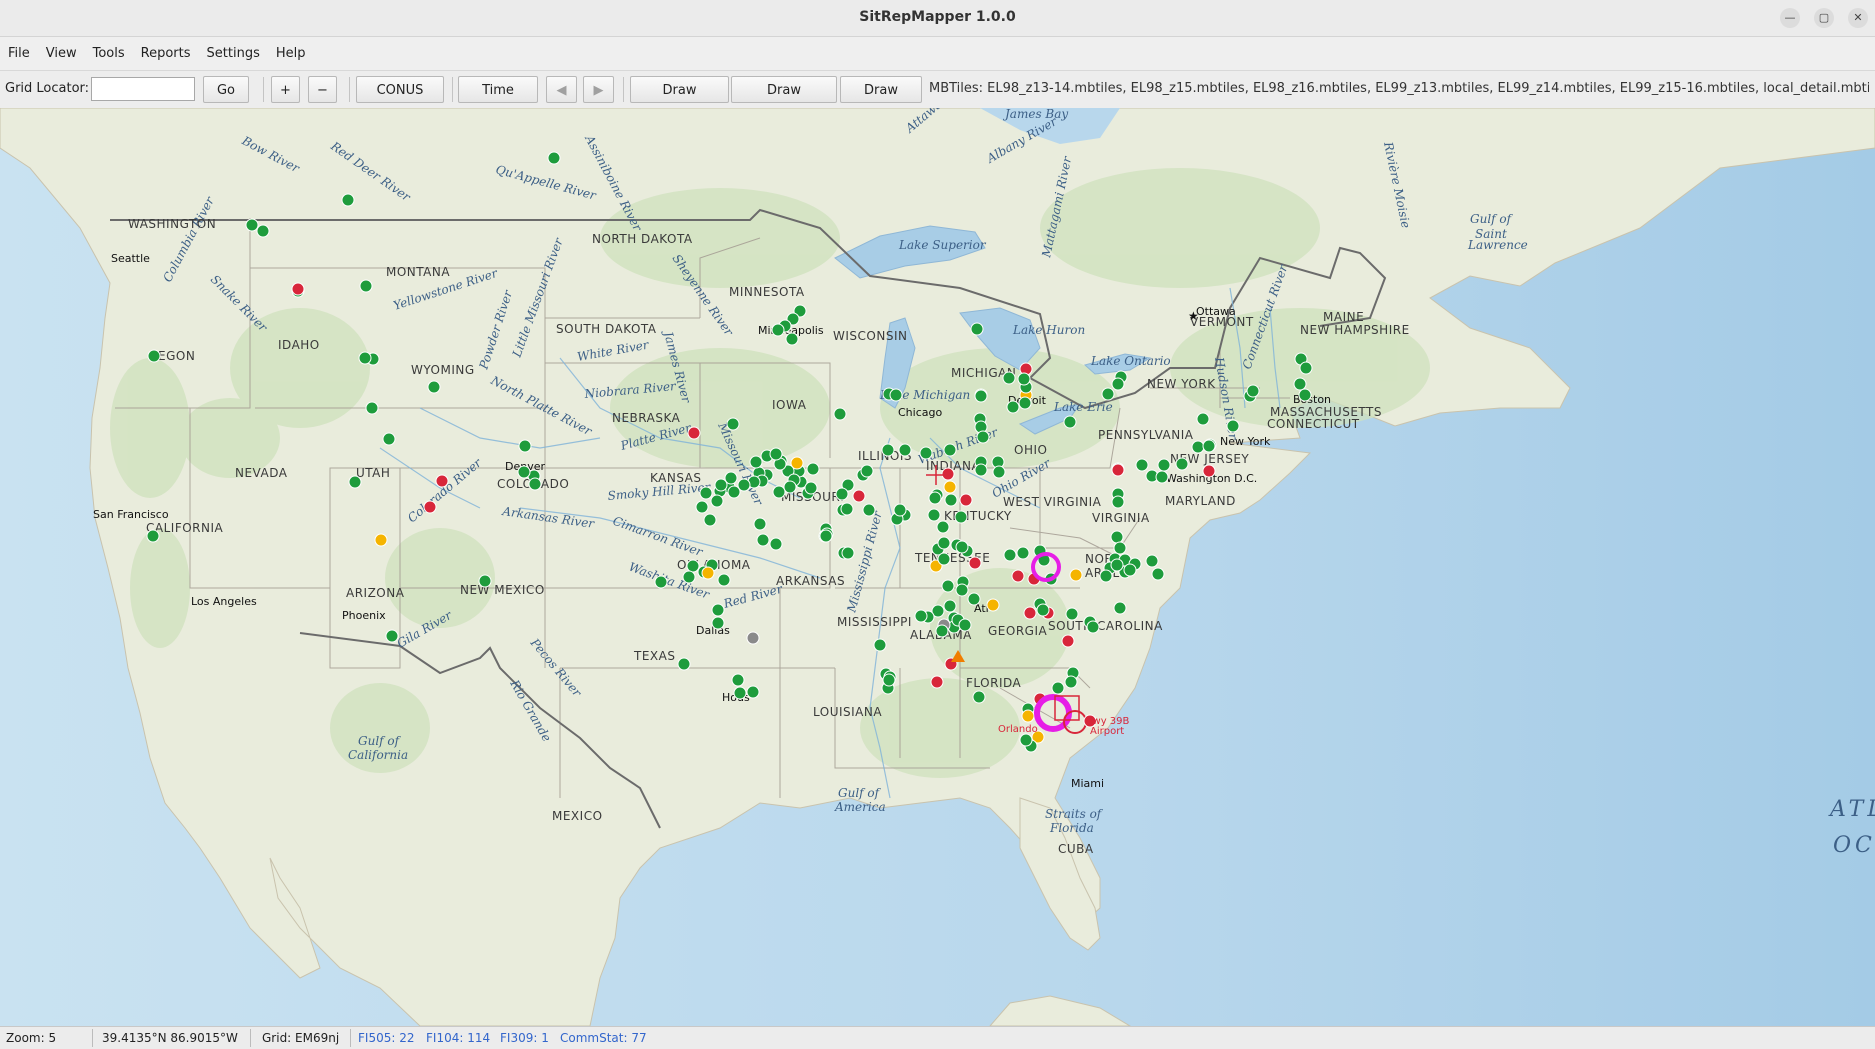 This screenshot has width=1875, height=1049. What do you see at coordinates (753, 638) in the screenshot?
I see `status-gray-marker` at bounding box center [753, 638].